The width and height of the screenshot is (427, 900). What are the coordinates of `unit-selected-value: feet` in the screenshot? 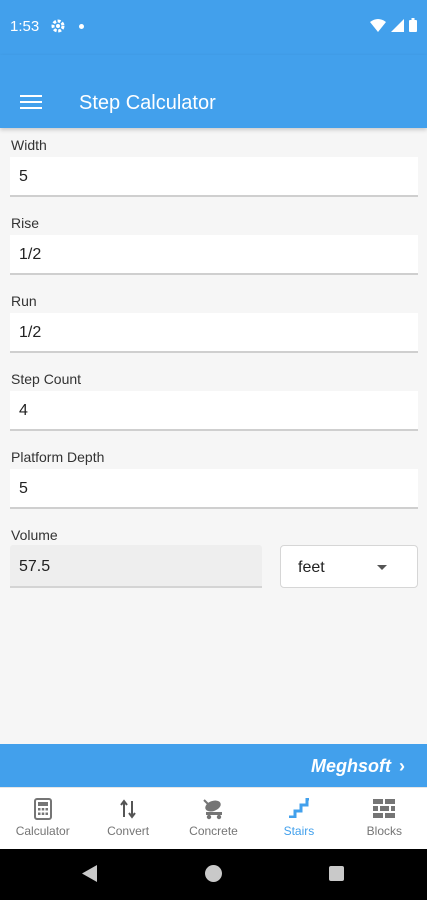 It's located at (311, 567).